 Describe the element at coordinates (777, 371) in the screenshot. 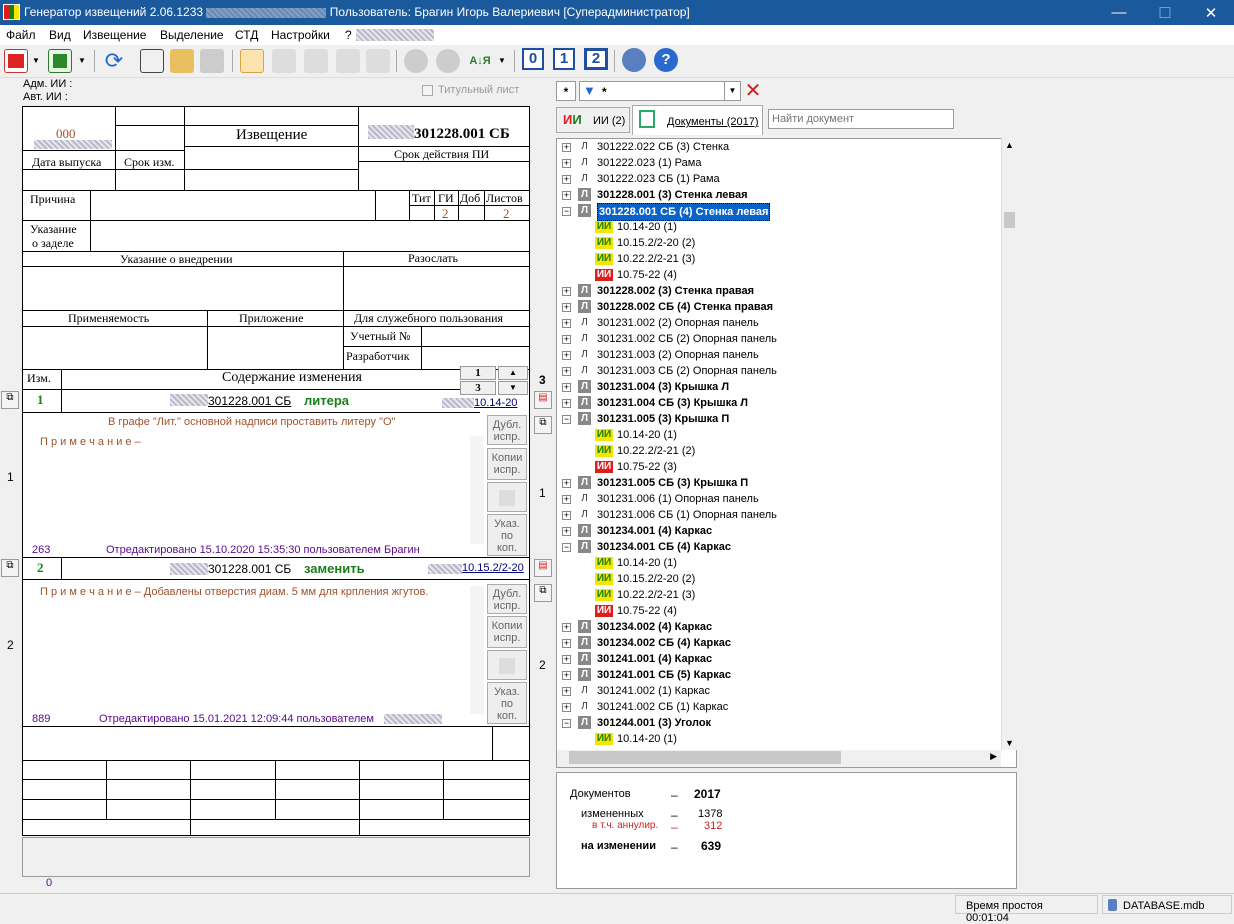

I see `tree-row: + Л 301231.003 СБ (2) Опорная панель` at that location.